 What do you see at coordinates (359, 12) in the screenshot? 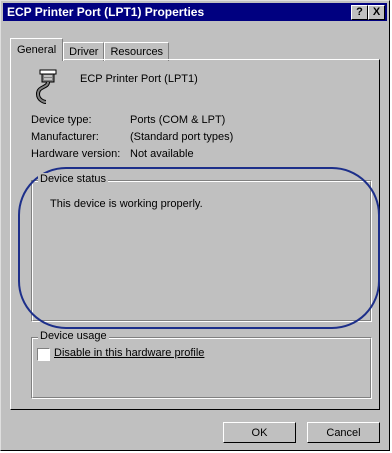
I see `help-button: ?` at bounding box center [359, 12].